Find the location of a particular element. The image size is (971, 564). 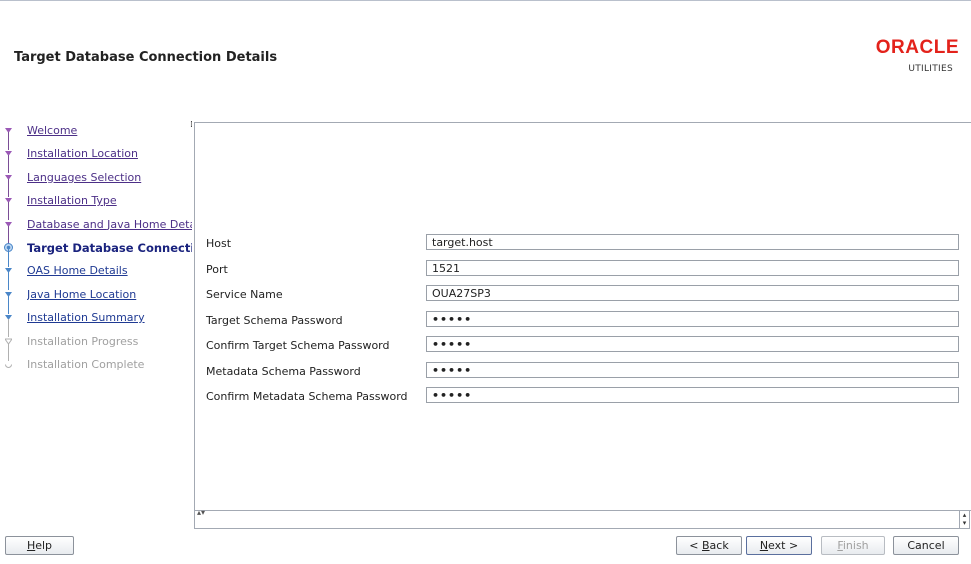

step-installation-complete: Installation Complete is located at coordinates (96, 363).